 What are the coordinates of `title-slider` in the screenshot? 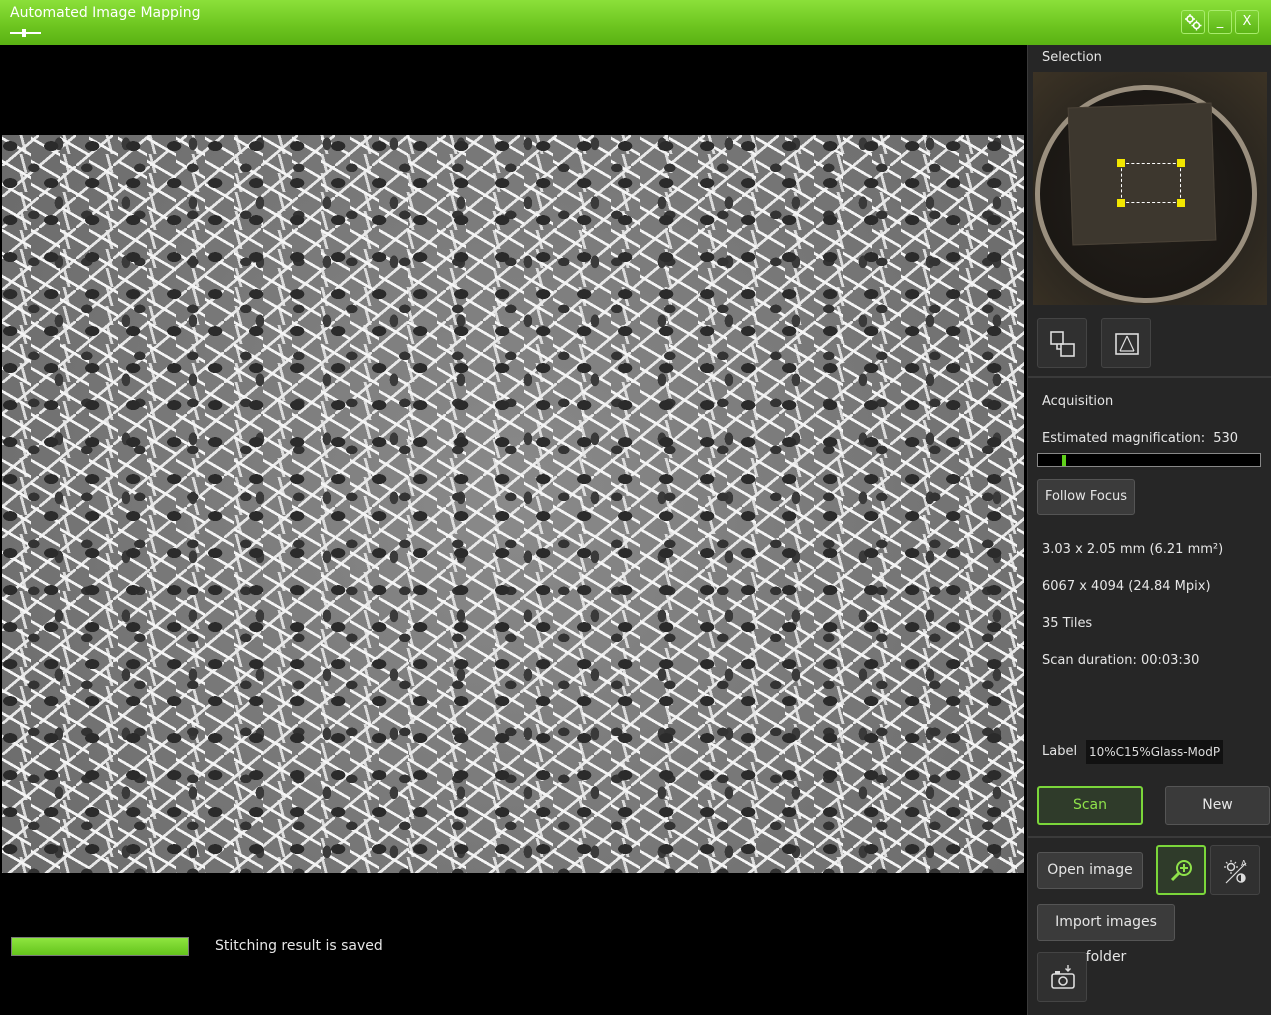 It's located at (25, 33).